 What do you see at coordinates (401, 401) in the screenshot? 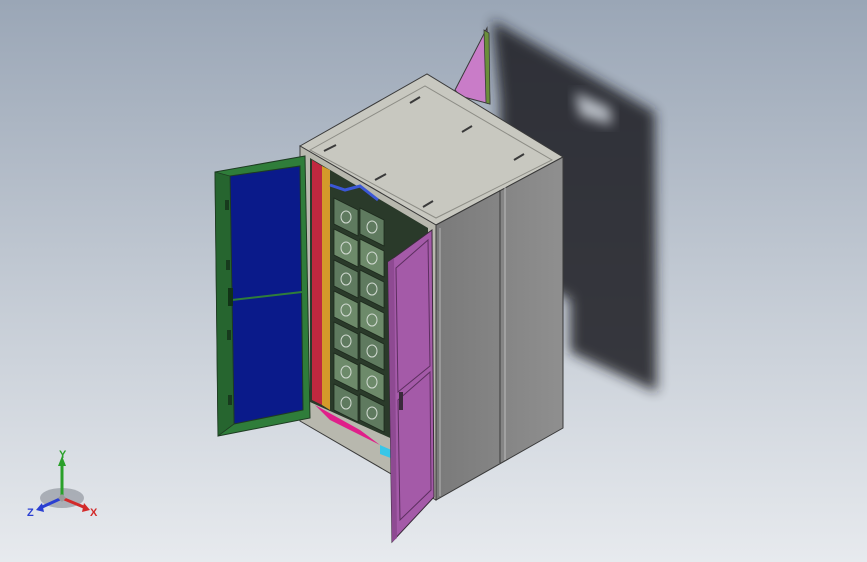
I see `right-door-handle` at bounding box center [401, 401].